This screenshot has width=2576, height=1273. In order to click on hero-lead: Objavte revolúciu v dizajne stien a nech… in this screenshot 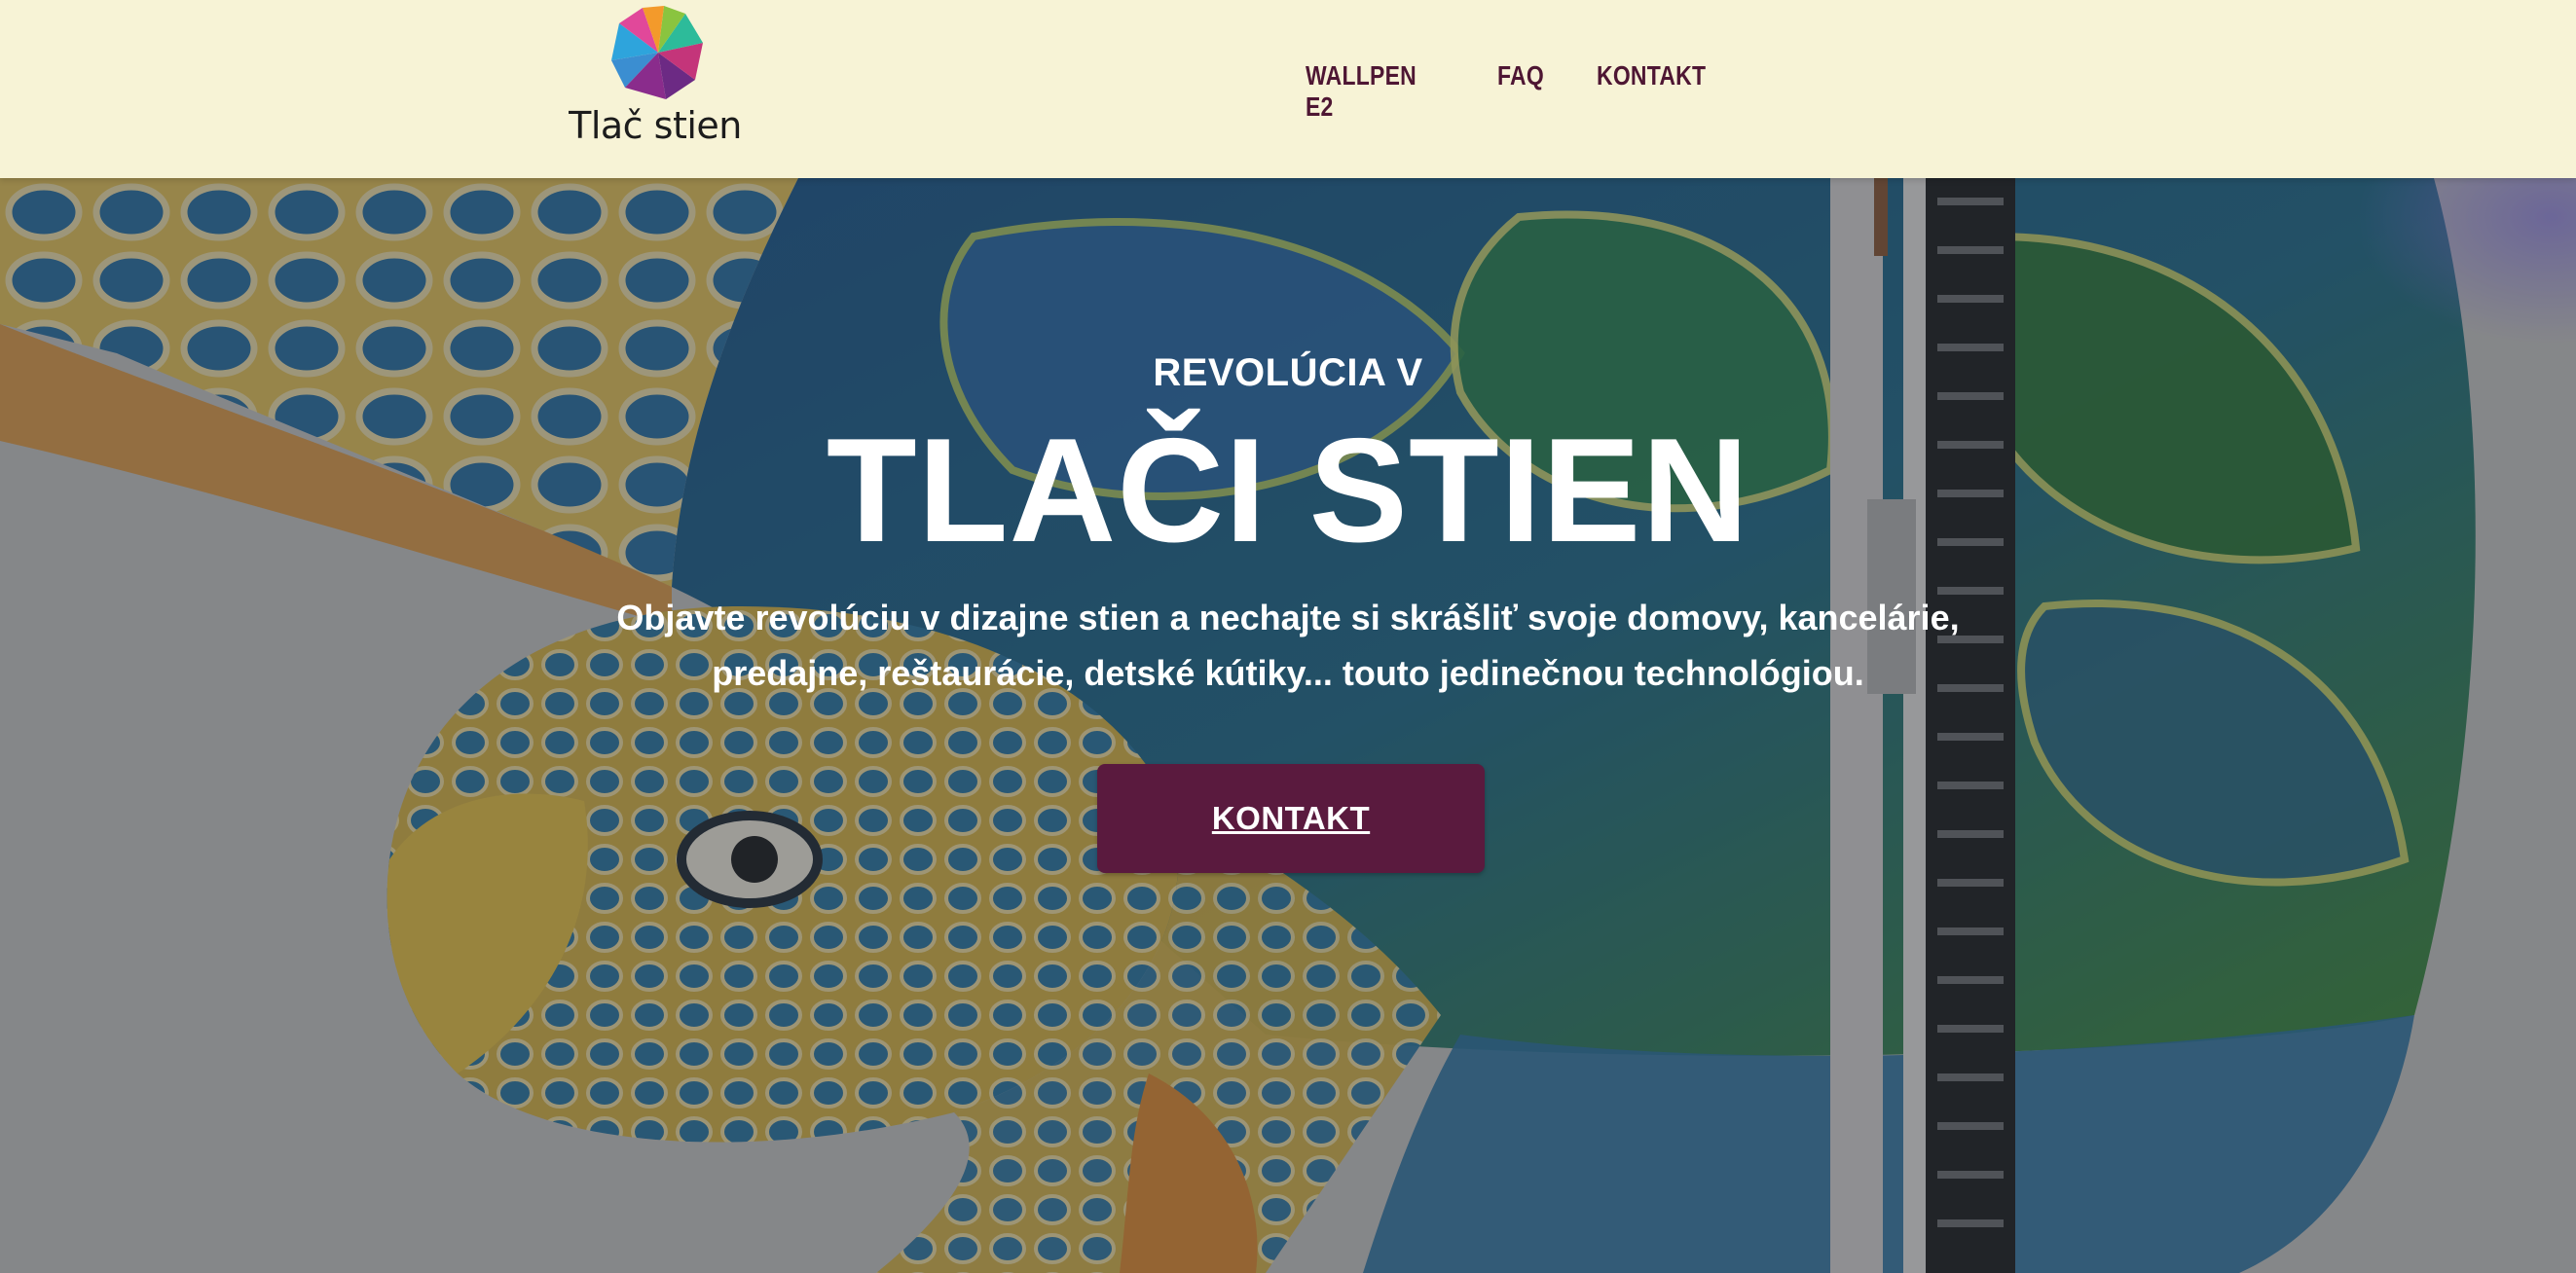, I will do `click(1288, 646)`.